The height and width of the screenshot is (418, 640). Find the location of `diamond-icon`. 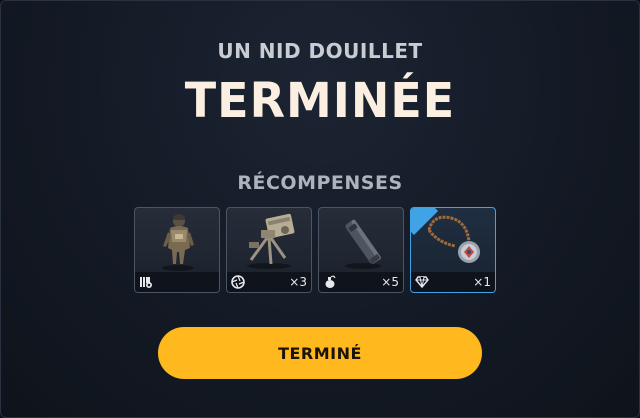

diamond-icon is located at coordinates (422, 282).